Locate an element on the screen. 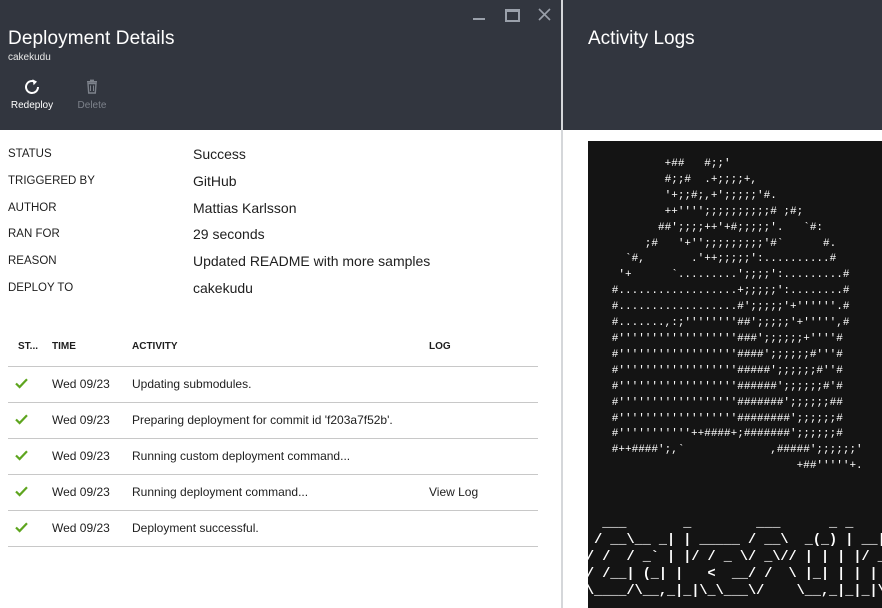  property-label: AUTHOR is located at coordinates (32, 207).